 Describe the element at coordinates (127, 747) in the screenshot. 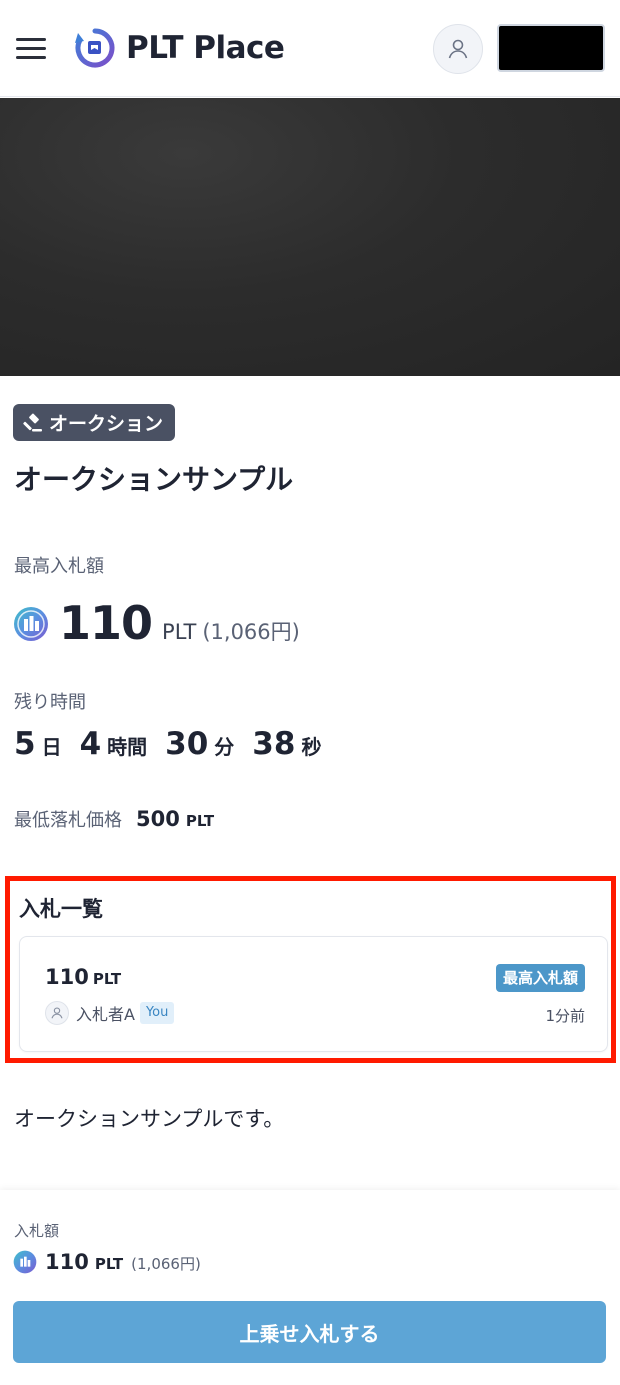

I see `hours-unit: 時間` at that location.